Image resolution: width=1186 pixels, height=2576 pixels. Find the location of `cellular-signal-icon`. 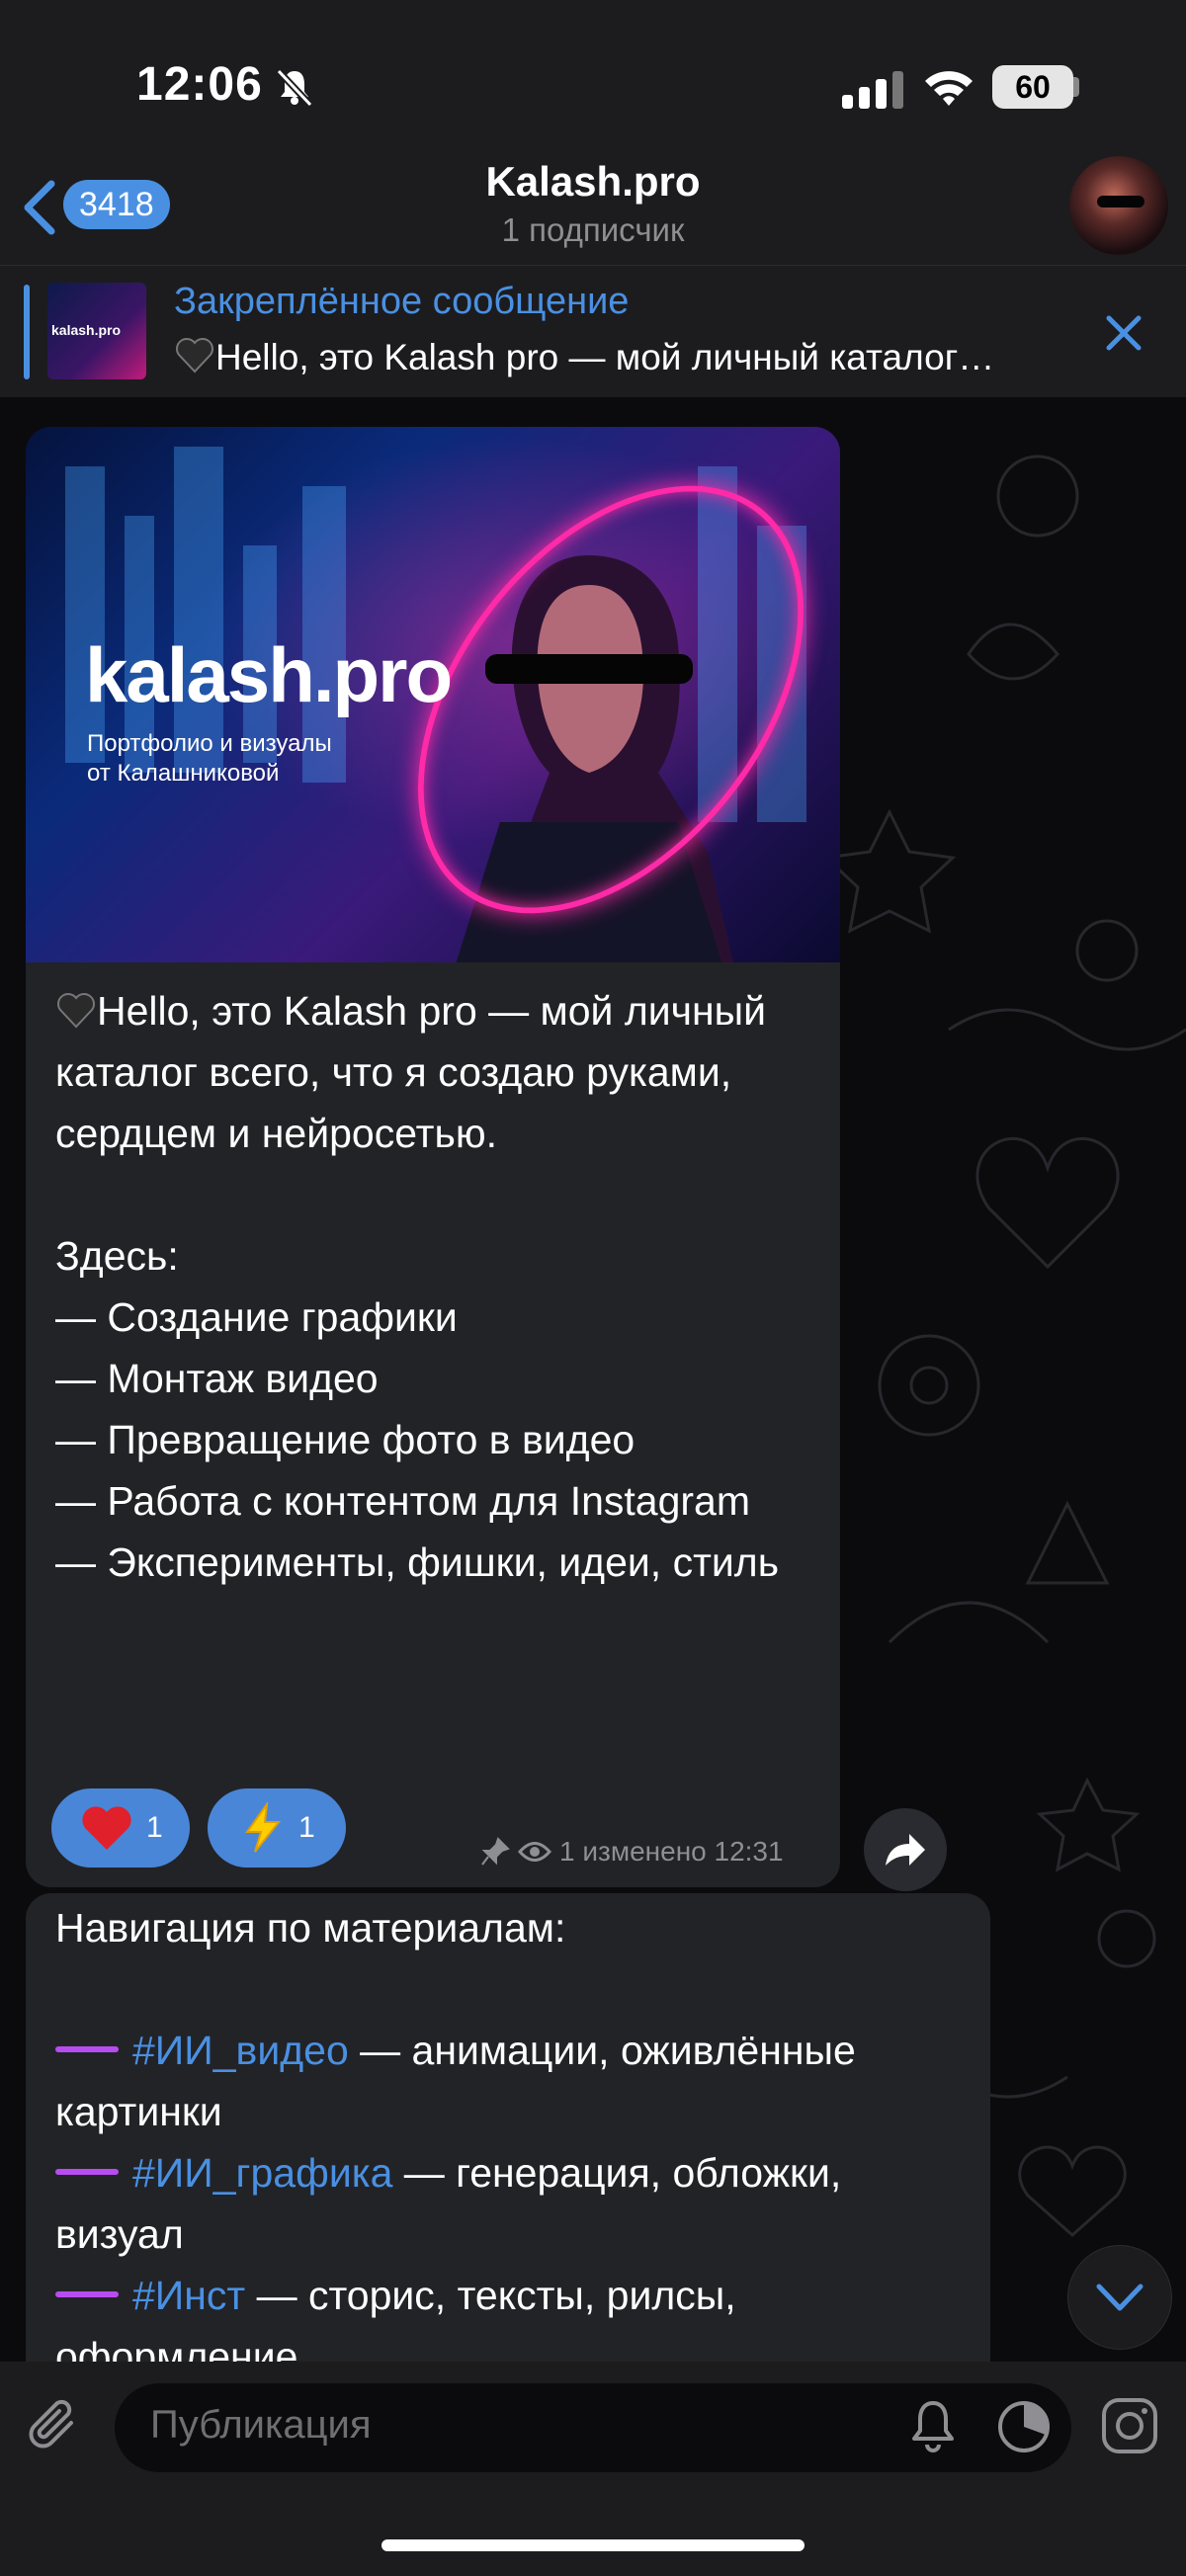

cellular-signal-icon is located at coordinates (872, 90).